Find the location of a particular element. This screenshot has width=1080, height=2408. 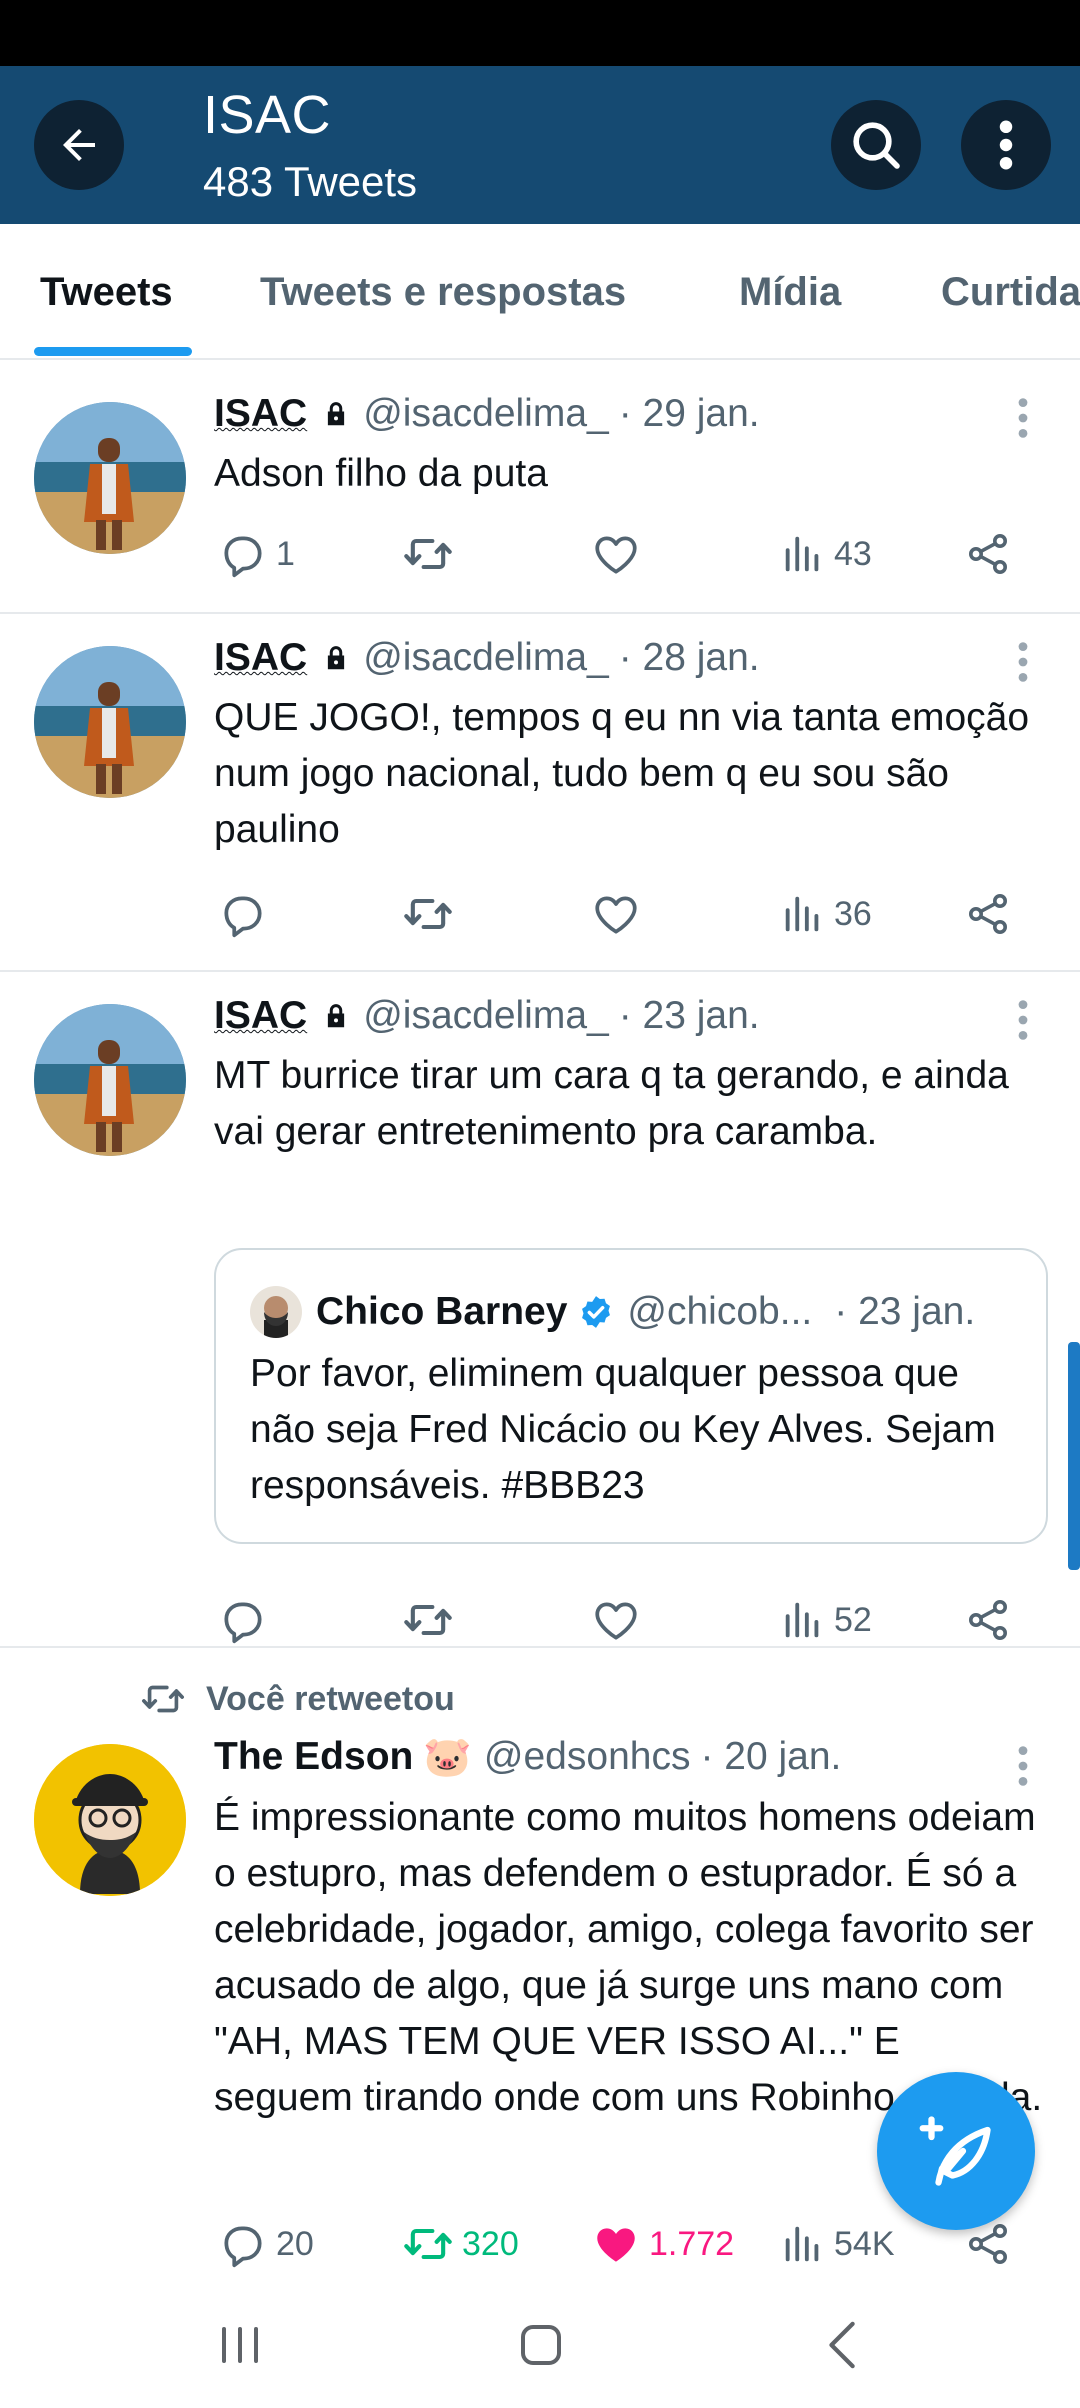

tweet-count: 483 Tweets is located at coordinates (310, 181).